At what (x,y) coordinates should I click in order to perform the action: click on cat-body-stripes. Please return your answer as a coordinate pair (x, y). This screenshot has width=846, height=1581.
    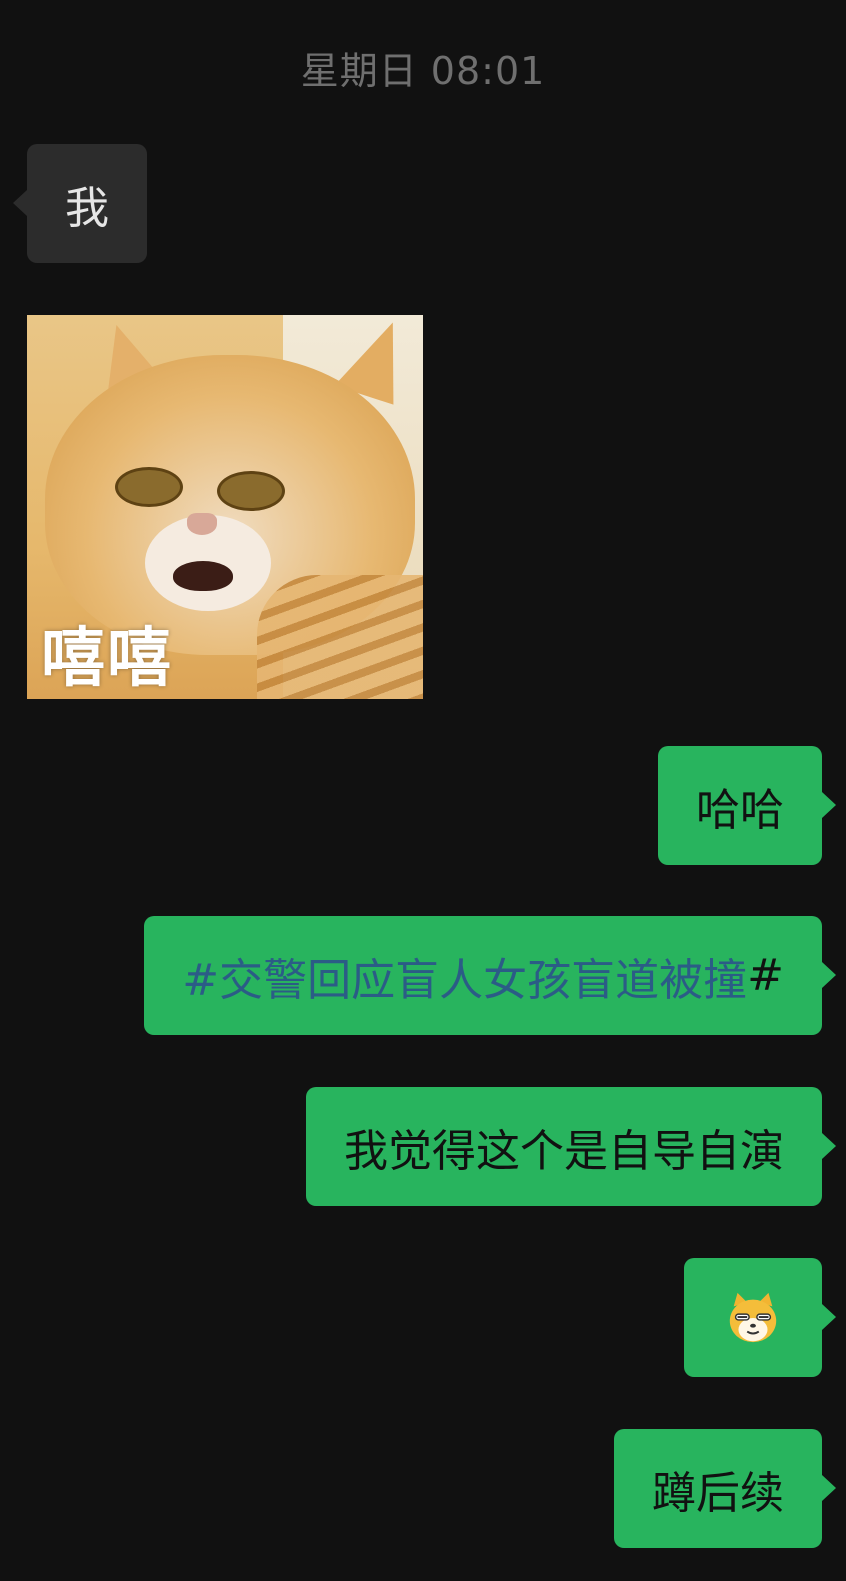
    Looking at the image, I should click on (340, 637).